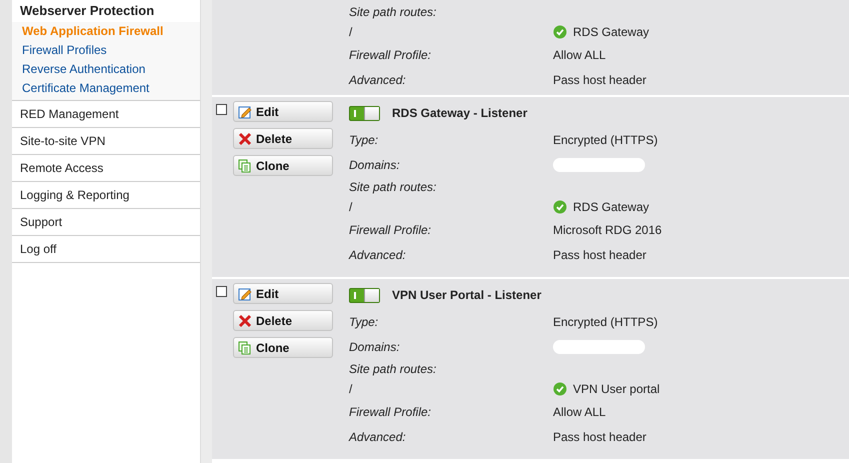  I want to click on field-value: Microsoft RDG 2016, so click(607, 229).